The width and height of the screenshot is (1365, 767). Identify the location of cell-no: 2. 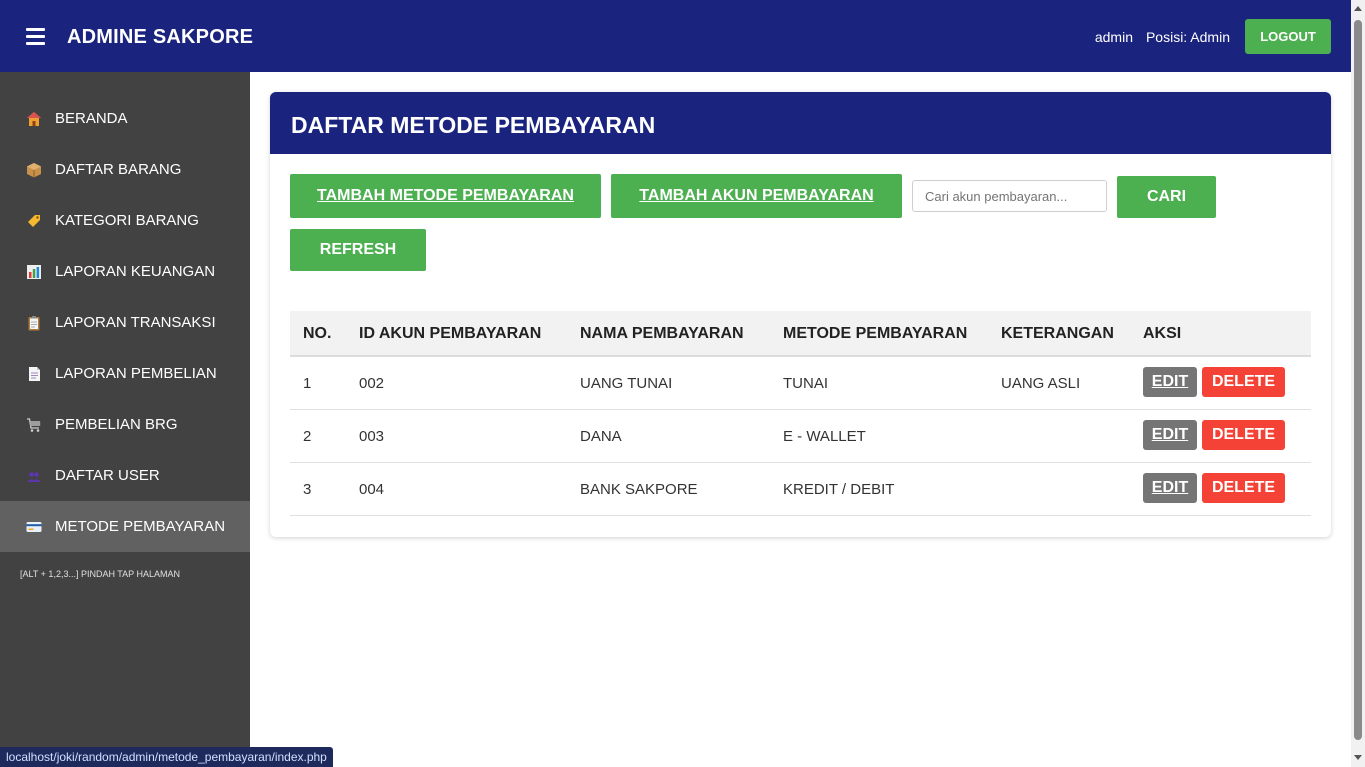
(307, 436).